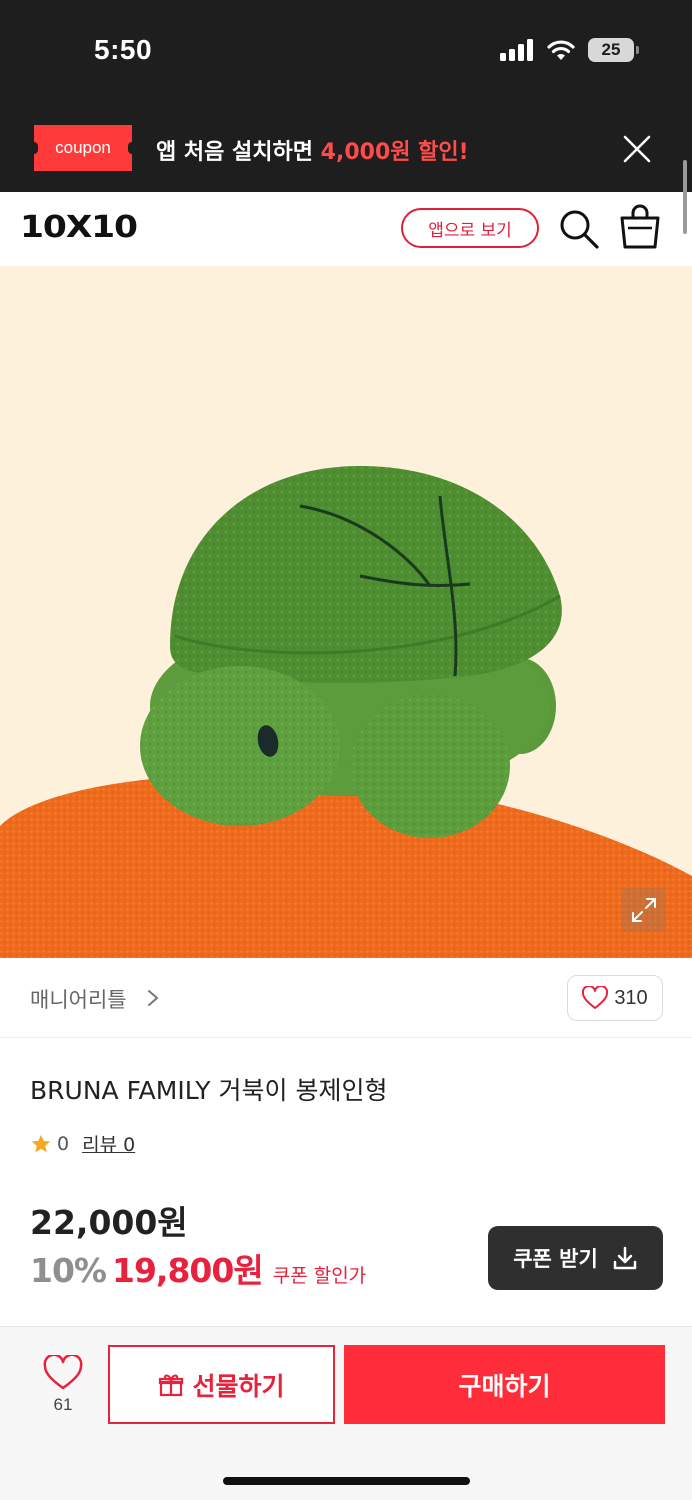  What do you see at coordinates (579, 229) in the screenshot?
I see `search-icon` at bounding box center [579, 229].